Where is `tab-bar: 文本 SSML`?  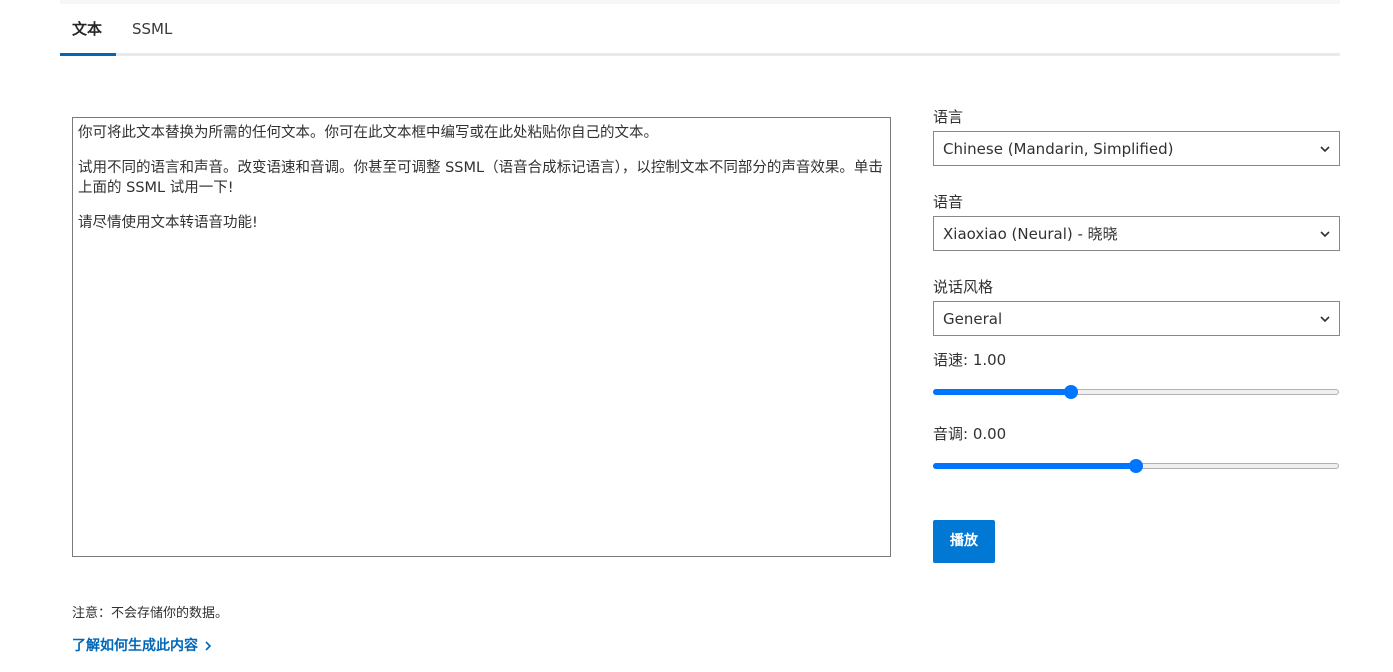
tab-bar: 文本 SSML is located at coordinates (700, 29).